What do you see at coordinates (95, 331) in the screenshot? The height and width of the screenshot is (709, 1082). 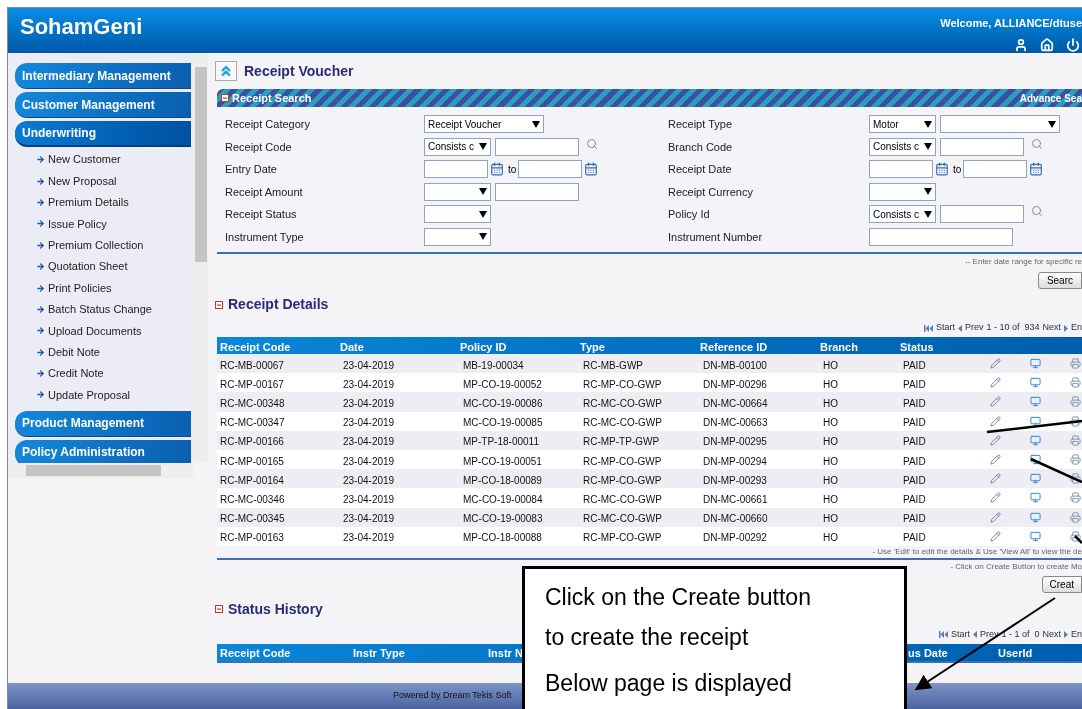 I see `sidebar-item: Upload Documents` at bounding box center [95, 331].